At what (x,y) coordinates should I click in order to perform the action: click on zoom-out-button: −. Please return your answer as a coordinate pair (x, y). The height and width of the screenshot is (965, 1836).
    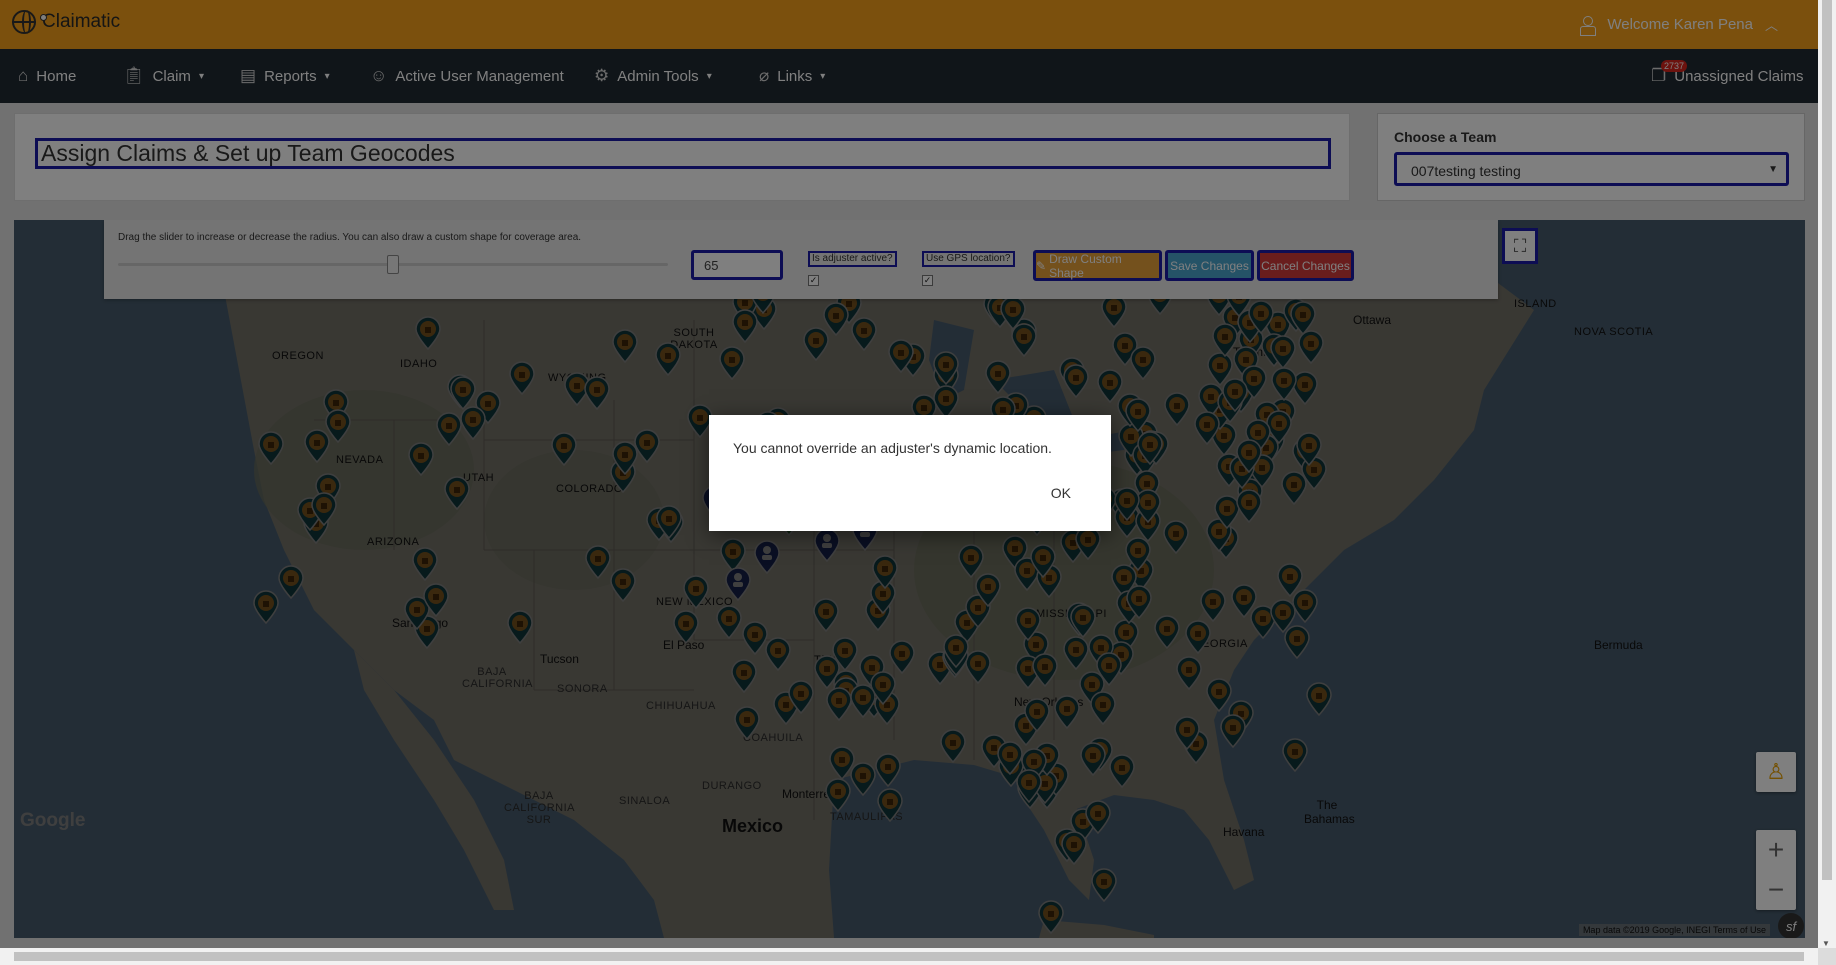
    Looking at the image, I should click on (1776, 890).